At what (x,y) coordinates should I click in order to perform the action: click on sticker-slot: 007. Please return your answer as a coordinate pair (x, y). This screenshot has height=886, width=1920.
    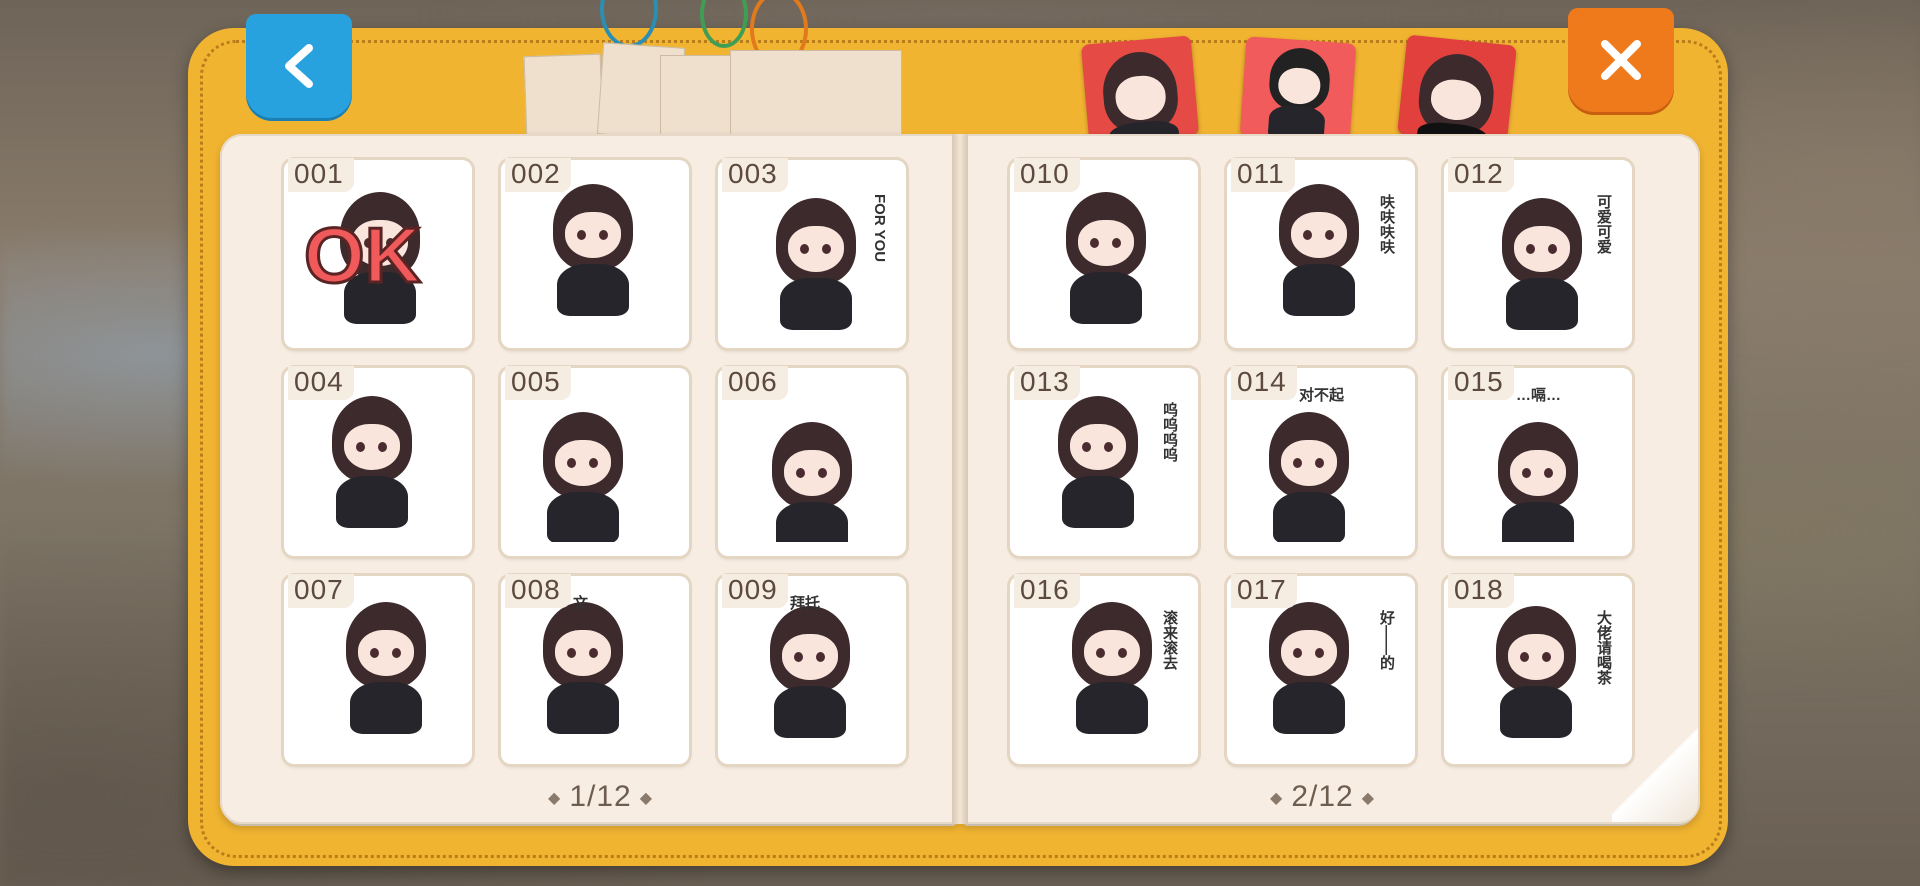
    Looking at the image, I should click on (378, 669).